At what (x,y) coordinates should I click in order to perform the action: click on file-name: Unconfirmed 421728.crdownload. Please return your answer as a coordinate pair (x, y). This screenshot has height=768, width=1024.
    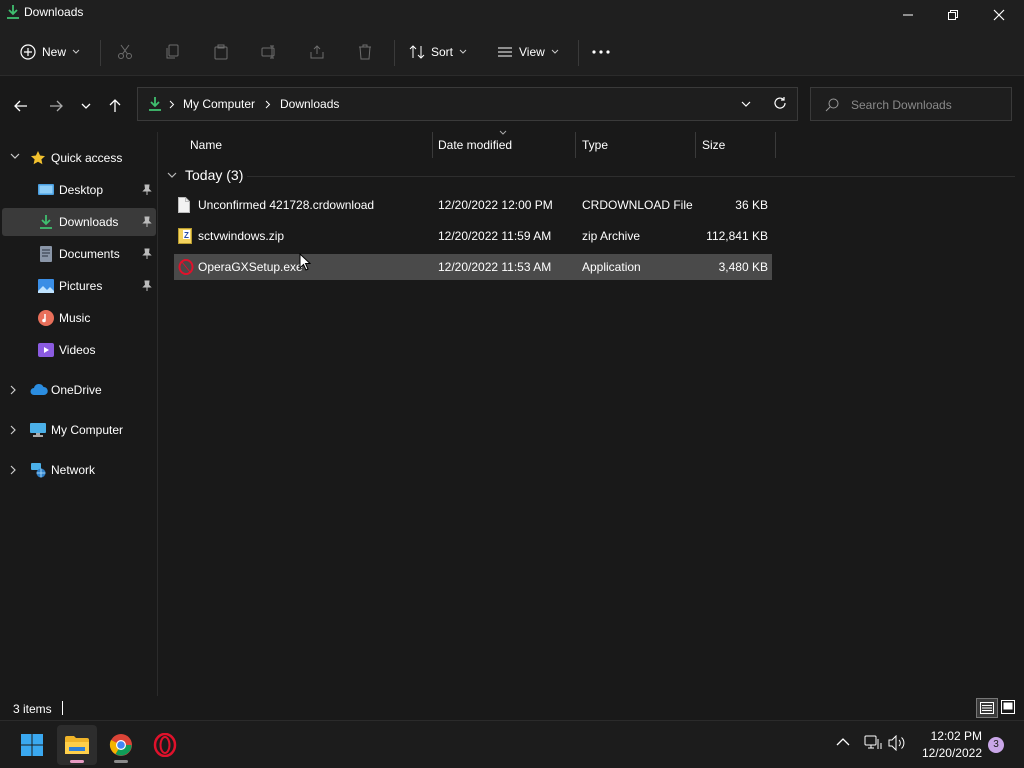
    Looking at the image, I should click on (286, 205).